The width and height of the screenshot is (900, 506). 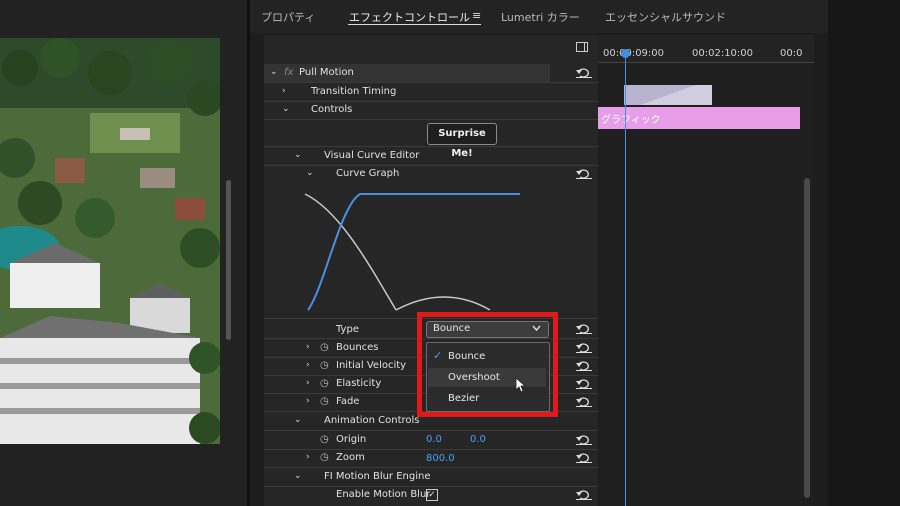 What do you see at coordinates (348, 401) in the screenshot?
I see `fade-label: Fade` at bounding box center [348, 401].